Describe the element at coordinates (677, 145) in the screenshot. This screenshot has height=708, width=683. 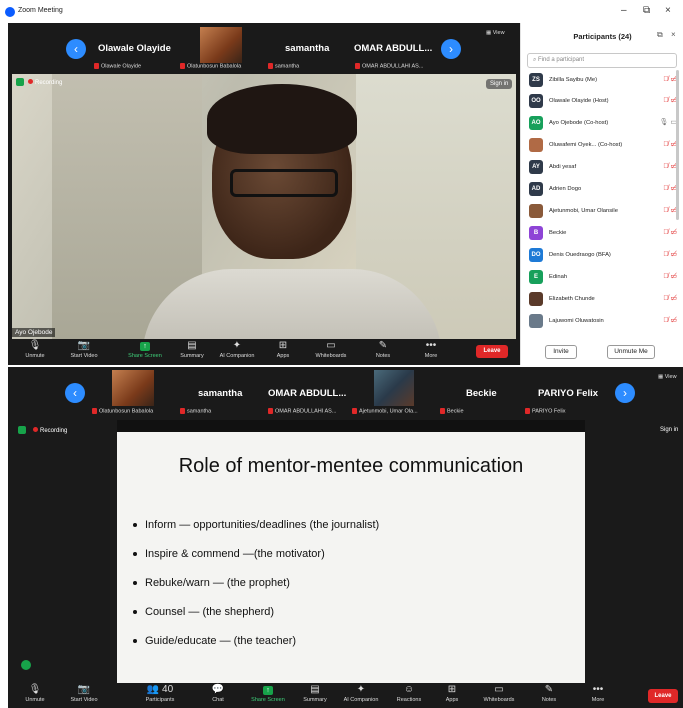
I see `panel-scrollbar` at that location.